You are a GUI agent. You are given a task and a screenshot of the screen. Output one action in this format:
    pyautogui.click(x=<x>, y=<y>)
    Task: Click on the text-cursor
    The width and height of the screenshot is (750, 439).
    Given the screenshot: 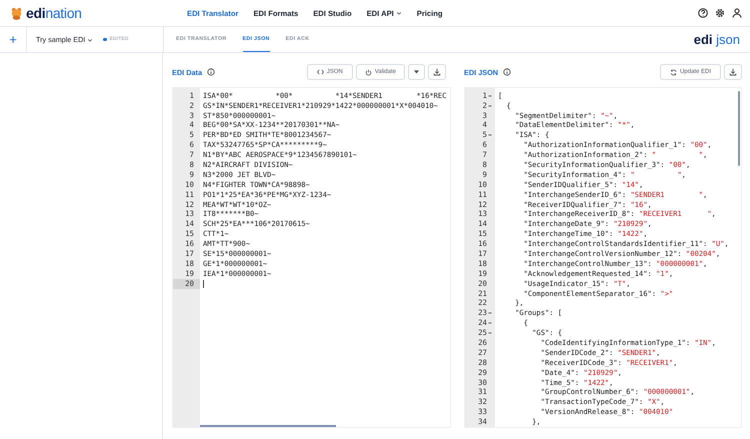 What is the action you would take?
    pyautogui.click(x=203, y=284)
    